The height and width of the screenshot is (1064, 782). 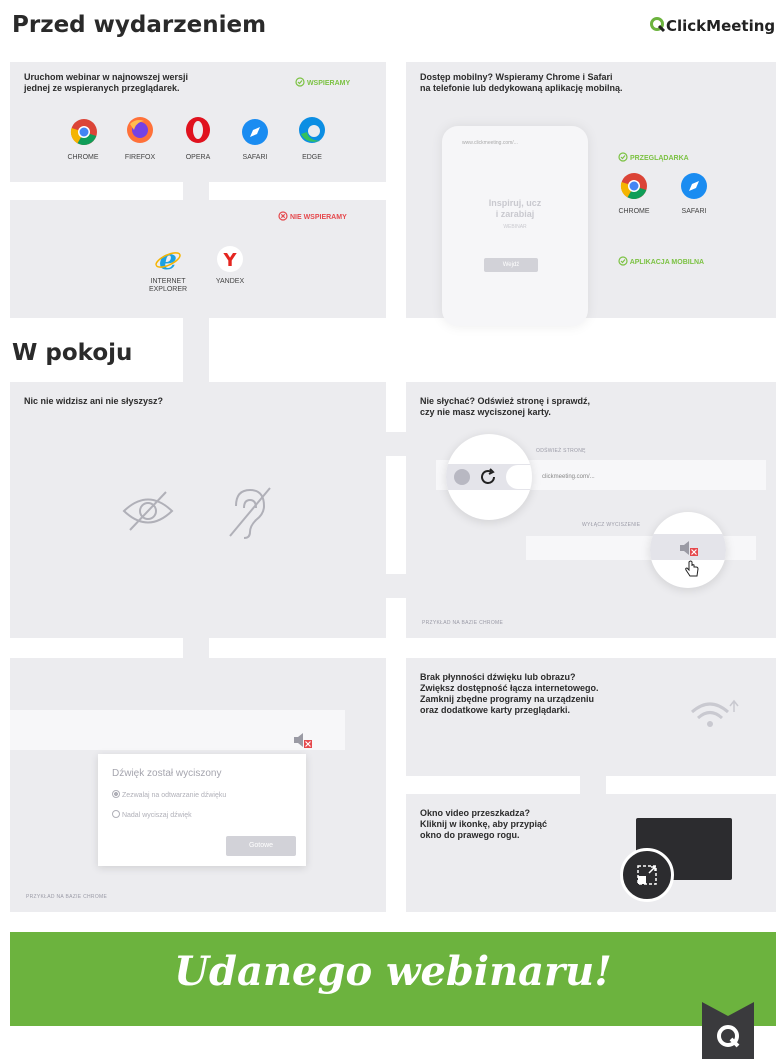 I want to click on svg-text: e, so click(x=168, y=259).